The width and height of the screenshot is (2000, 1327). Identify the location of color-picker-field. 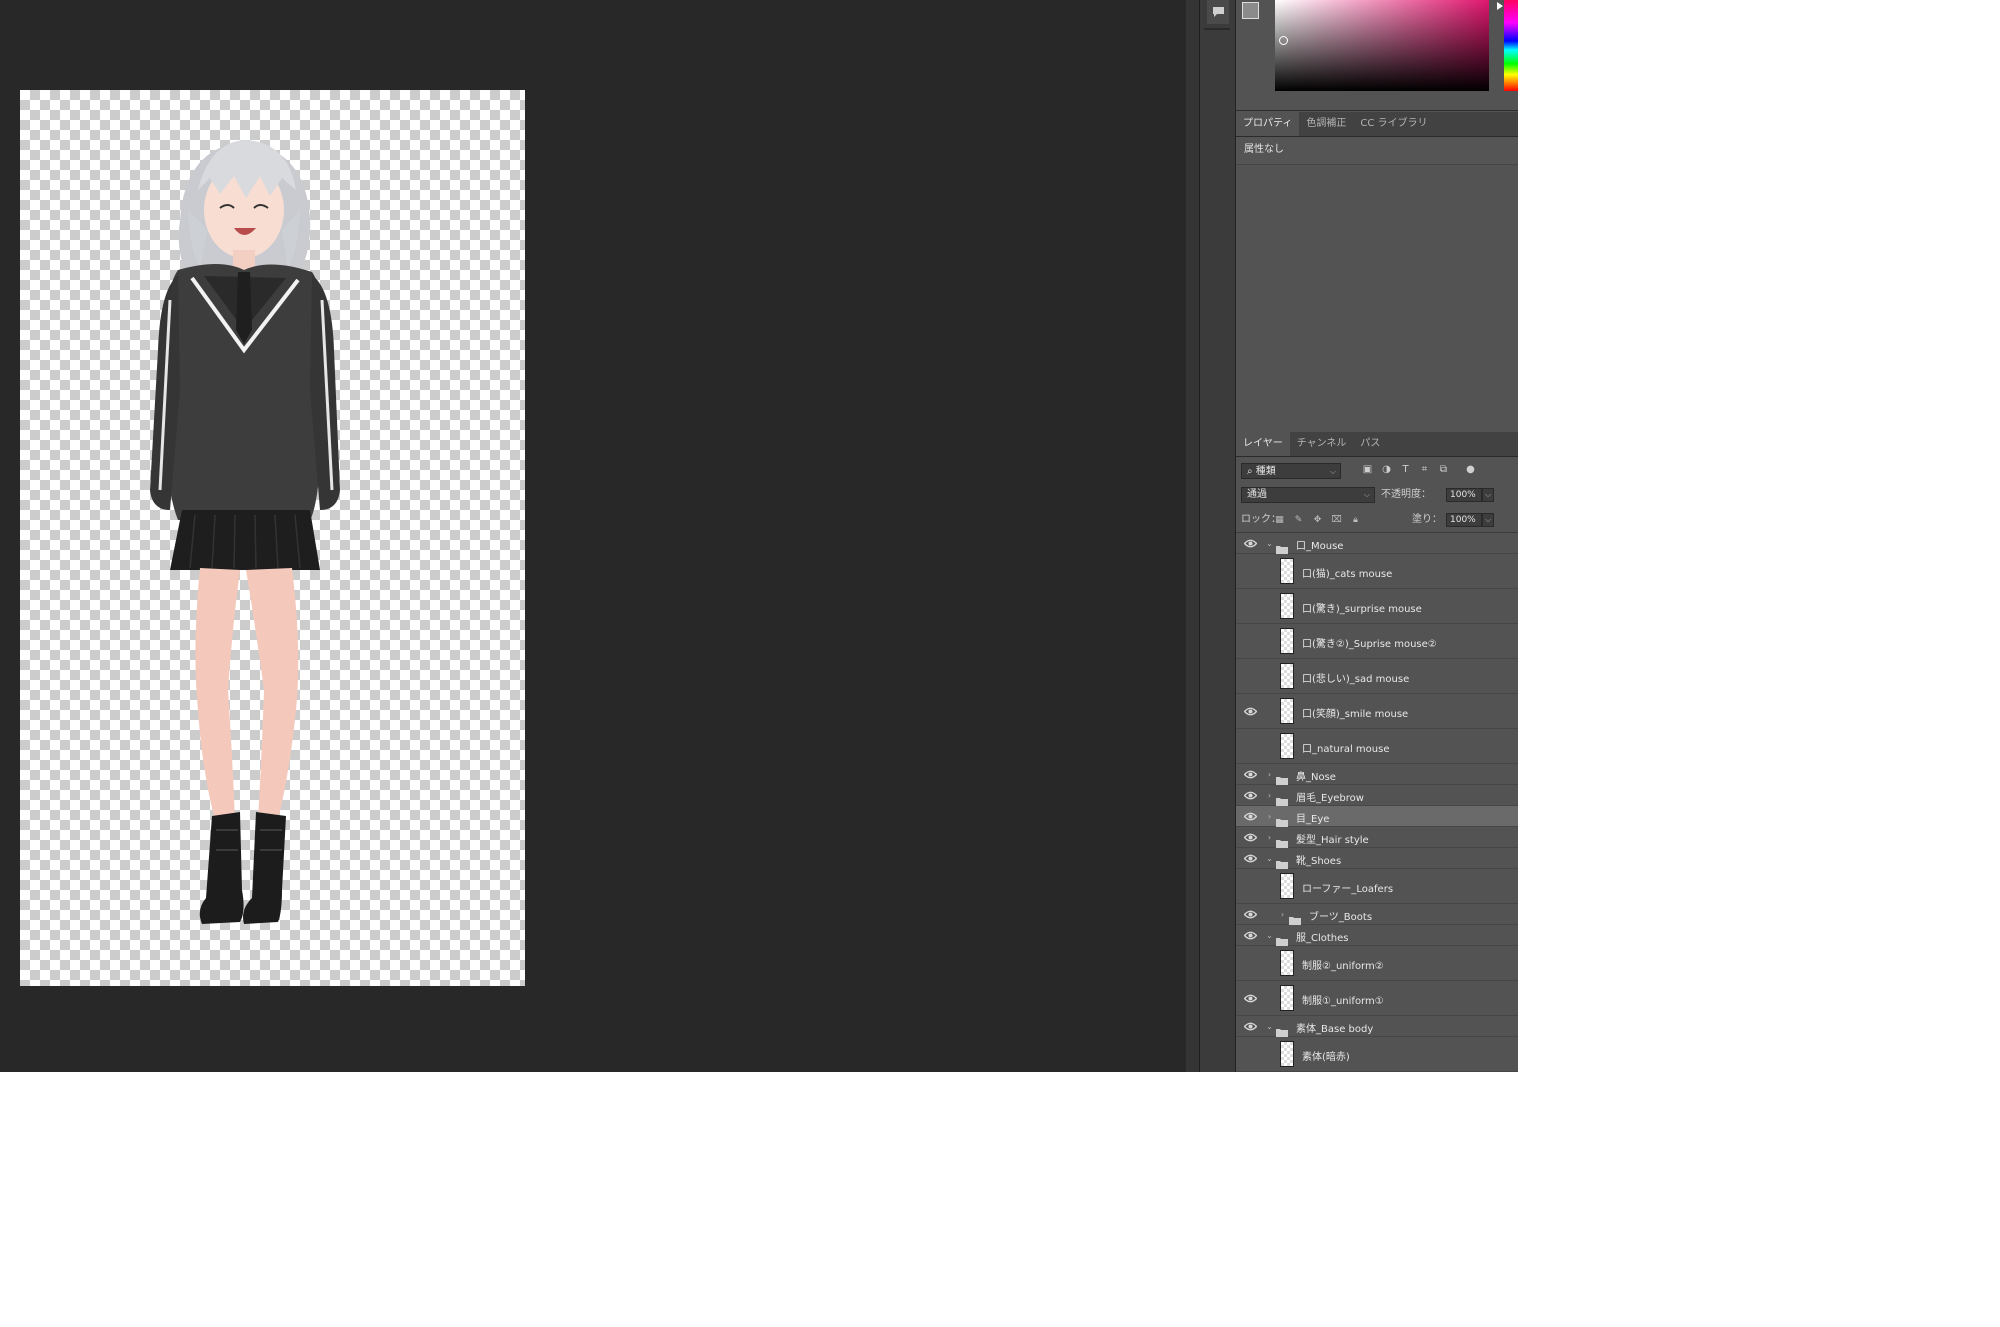
(1382, 45).